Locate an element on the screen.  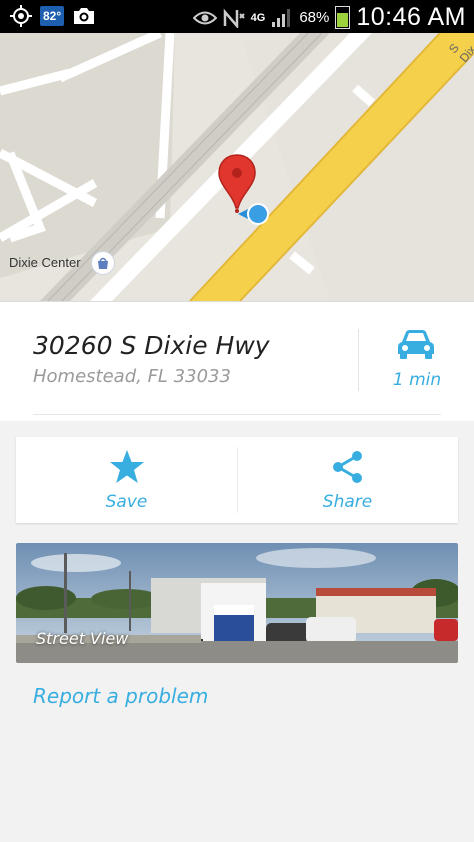
weather-icon: 82° is located at coordinates (52, 16).